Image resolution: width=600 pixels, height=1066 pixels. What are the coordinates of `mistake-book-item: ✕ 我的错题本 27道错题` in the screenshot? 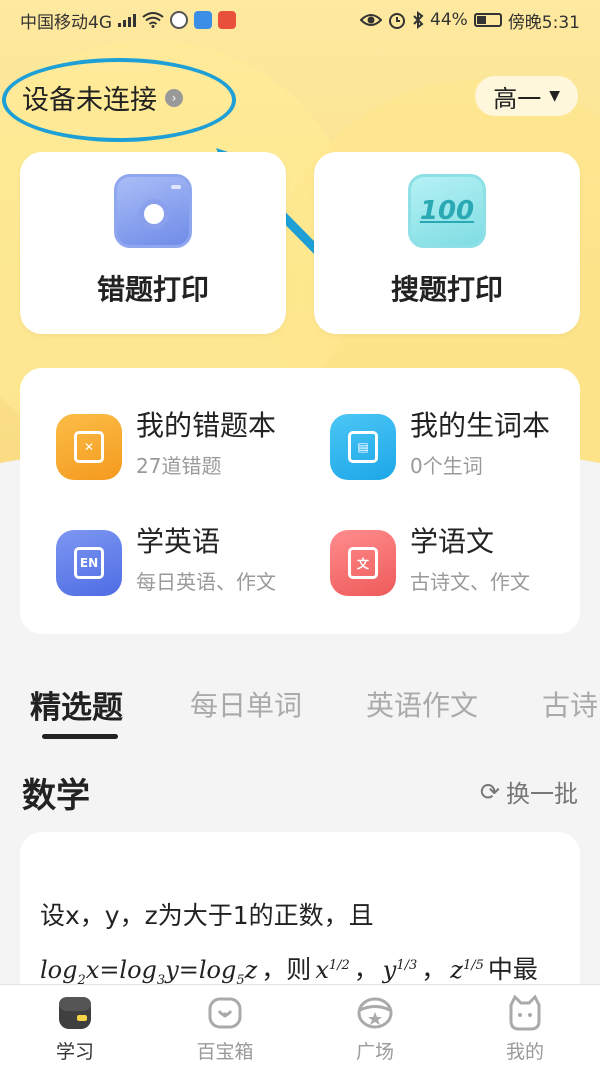 It's located at (166, 444).